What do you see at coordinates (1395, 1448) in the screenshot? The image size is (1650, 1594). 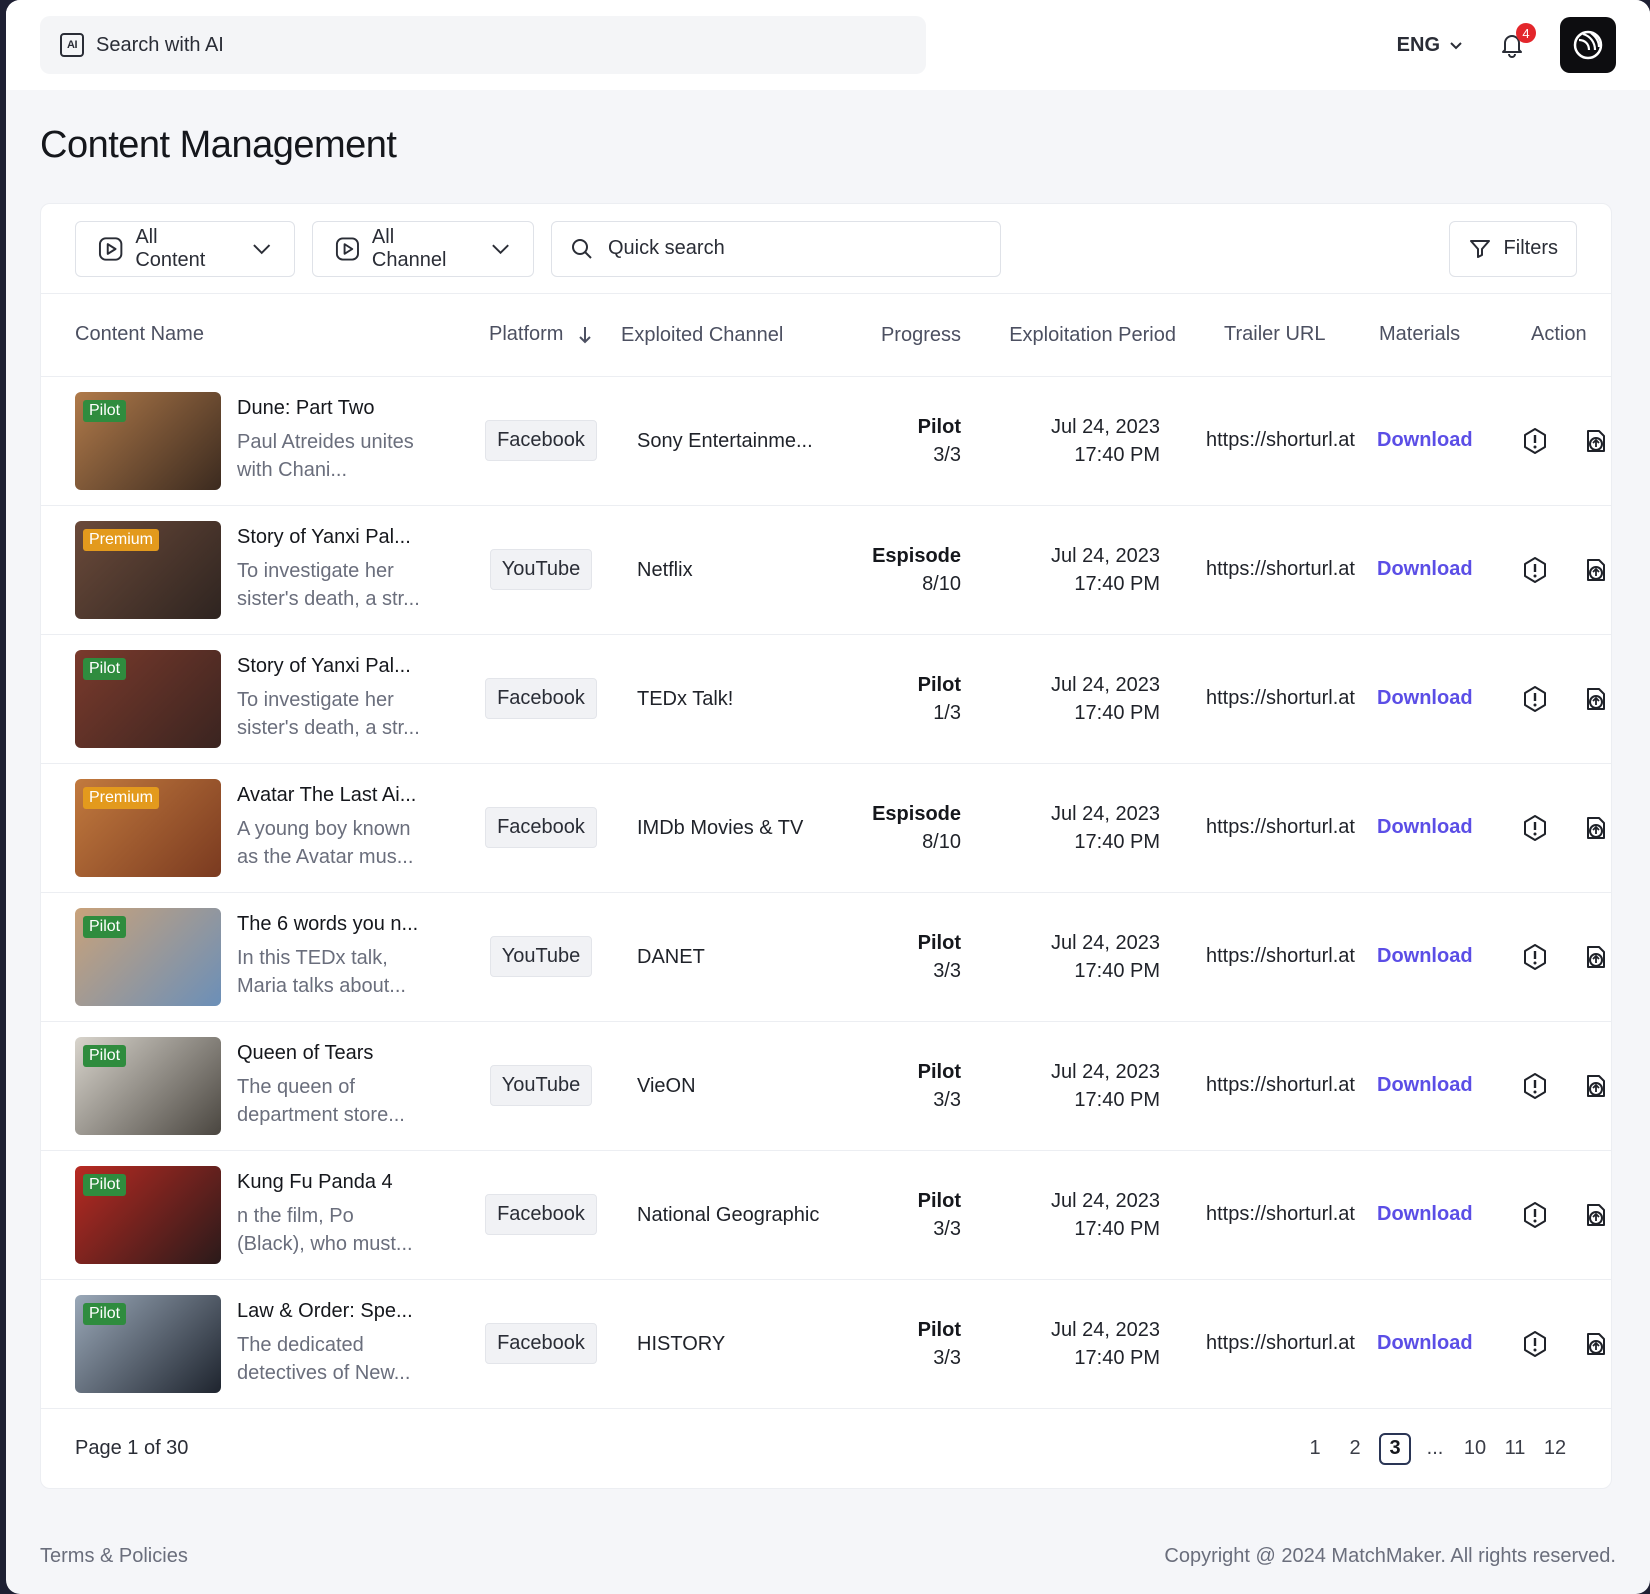 I see `page-number: 3` at bounding box center [1395, 1448].